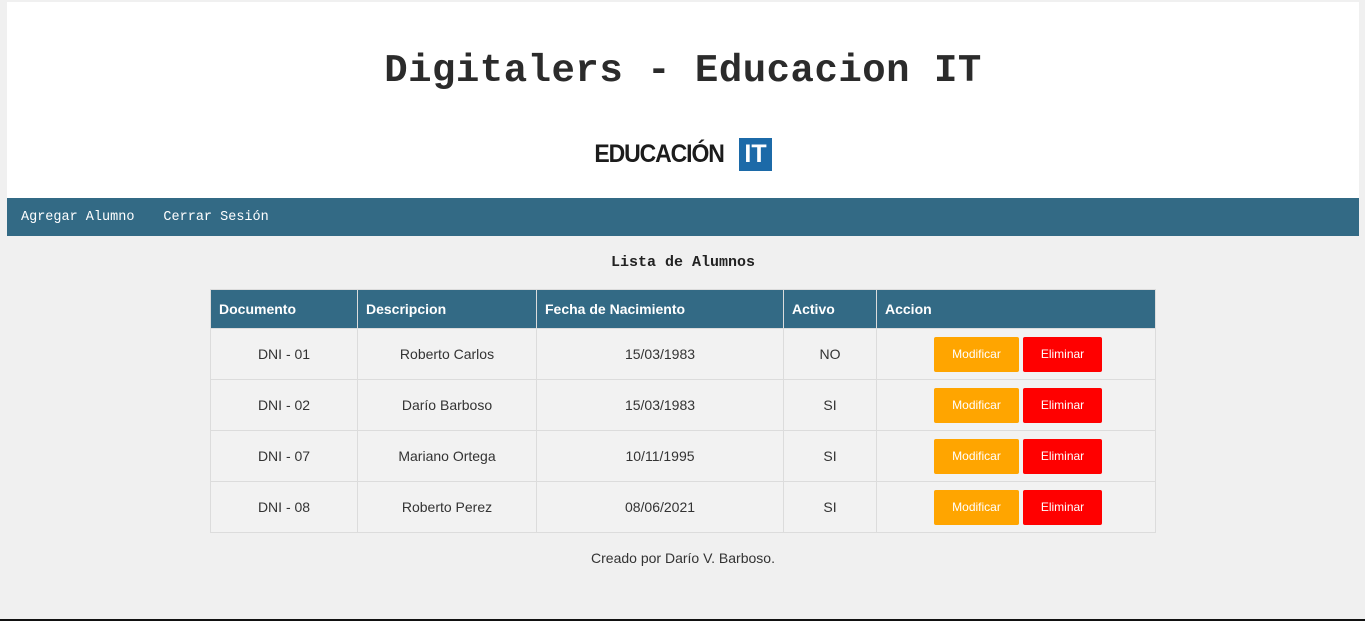 The height and width of the screenshot is (621, 1365). Describe the element at coordinates (77, 217) in the screenshot. I see `nav-link-agregar-alumno: Agregar Alumno` at that location.